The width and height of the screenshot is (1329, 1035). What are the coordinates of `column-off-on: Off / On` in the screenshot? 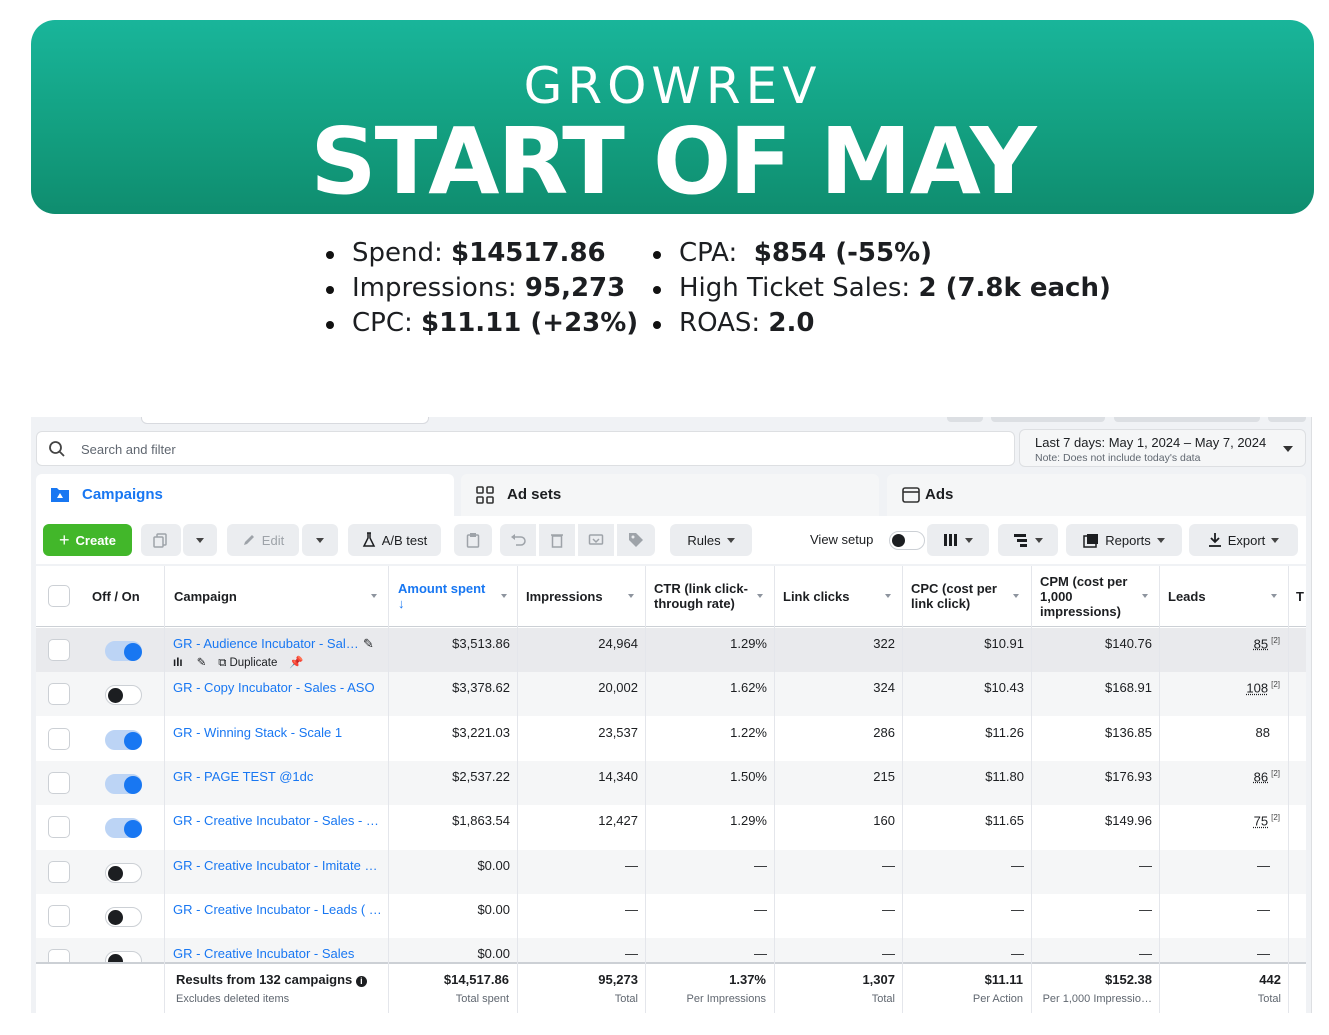 It's located at (127, 596).